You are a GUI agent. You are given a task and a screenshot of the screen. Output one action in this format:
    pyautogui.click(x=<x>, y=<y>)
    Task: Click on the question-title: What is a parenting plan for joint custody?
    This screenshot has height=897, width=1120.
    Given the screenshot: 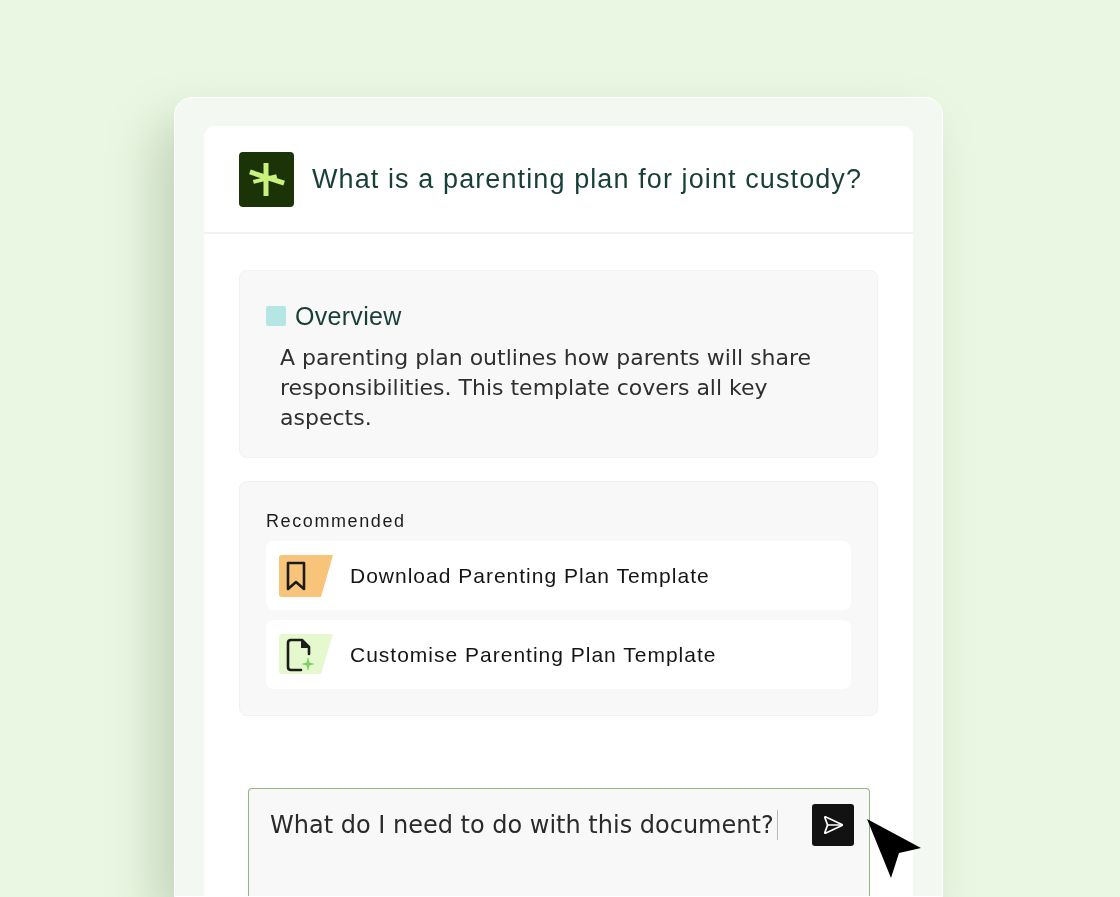 What is the action you would take?
    pyautogui.click(x=587, y=179)
    